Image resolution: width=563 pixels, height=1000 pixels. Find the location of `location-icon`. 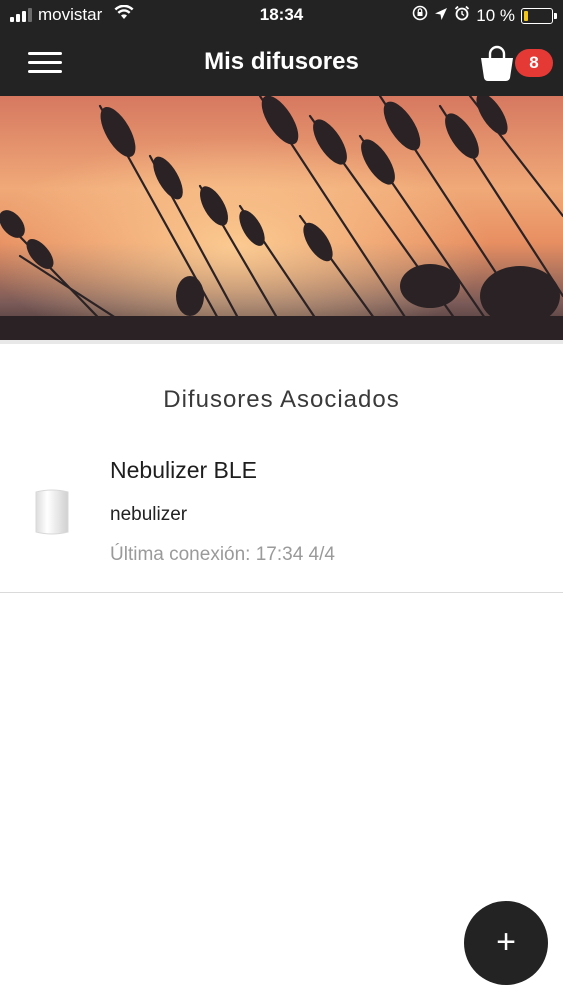

location-icon is located at coordinates (441, 16).